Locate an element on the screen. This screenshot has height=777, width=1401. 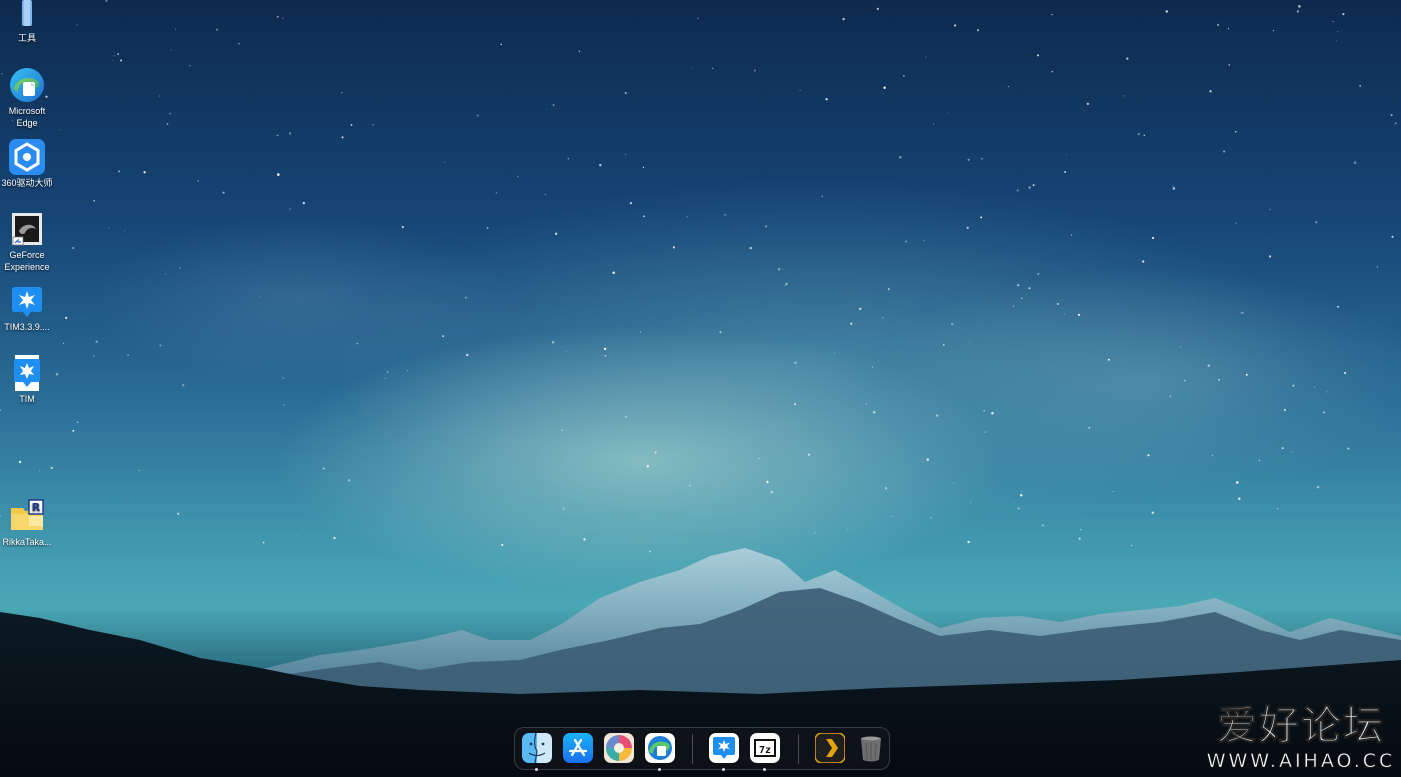
color-app-icon is located at coordinates (619, 748).